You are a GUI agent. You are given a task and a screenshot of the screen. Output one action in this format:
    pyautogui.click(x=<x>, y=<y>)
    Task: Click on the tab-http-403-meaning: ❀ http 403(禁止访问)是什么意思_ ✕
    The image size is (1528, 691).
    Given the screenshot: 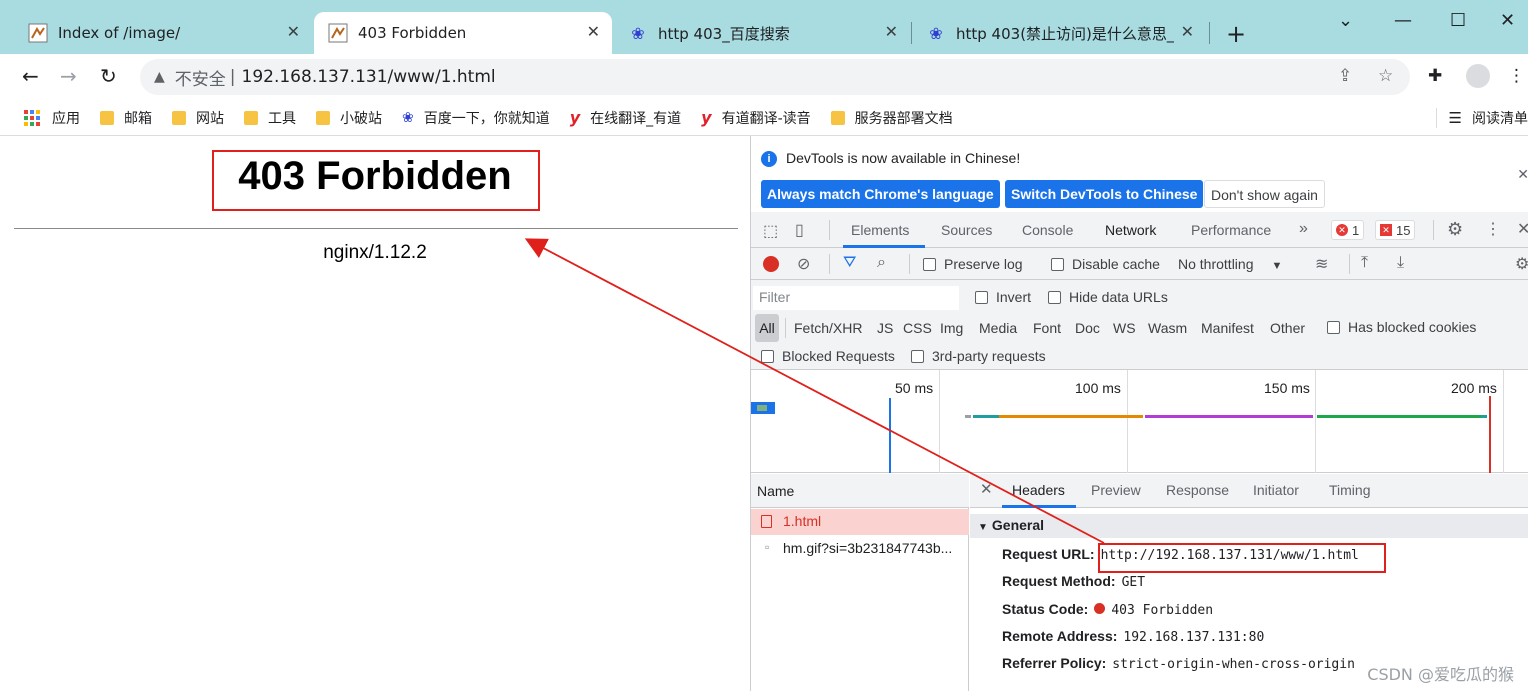 What is the action you would take?
    pyautogui.click(x=1060, y=33)
    